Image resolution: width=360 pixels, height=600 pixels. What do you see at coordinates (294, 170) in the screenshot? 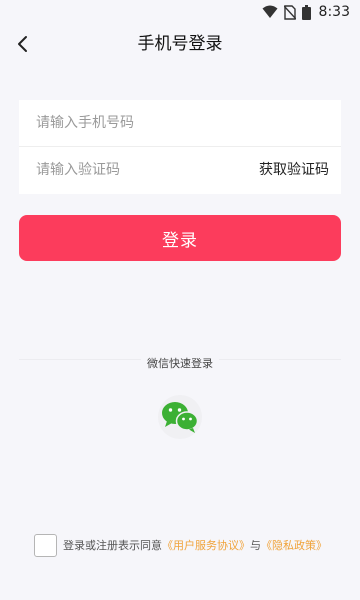
I see `get-code-button: 获取验证码` at bounding box center [294, 170].